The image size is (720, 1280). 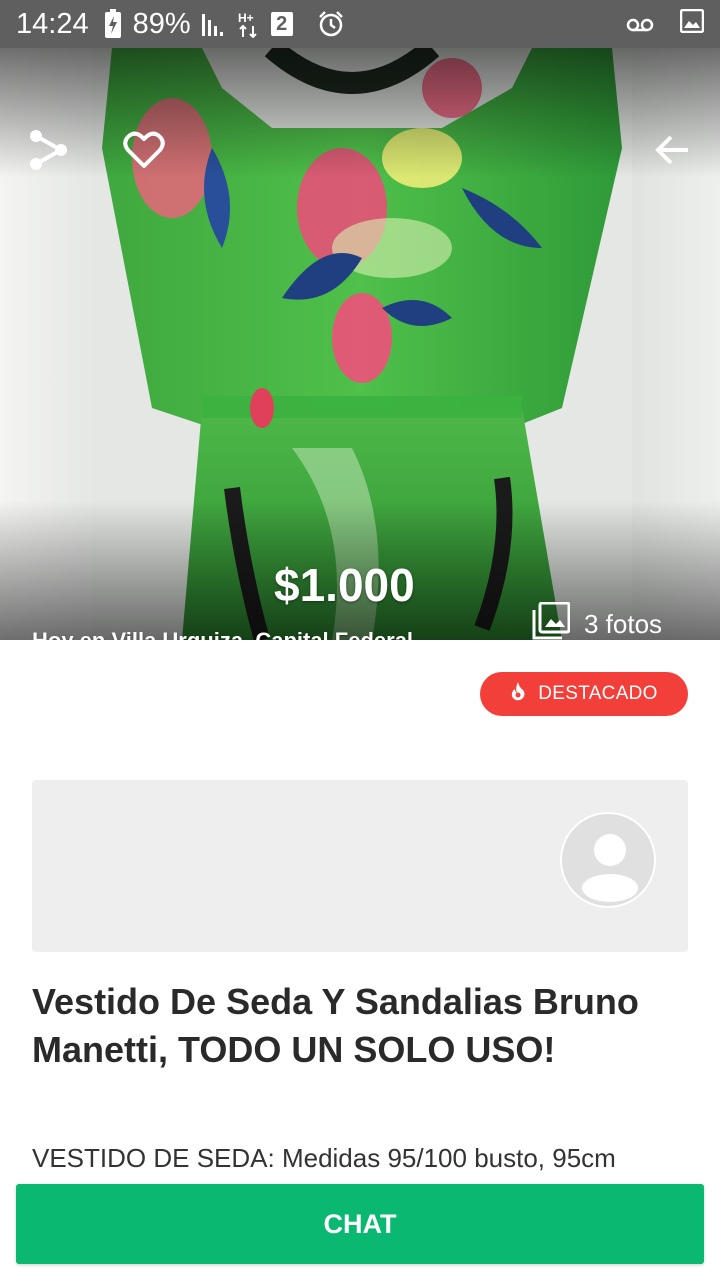 I want to click on alarm-icon, so click(x=331, y=24).